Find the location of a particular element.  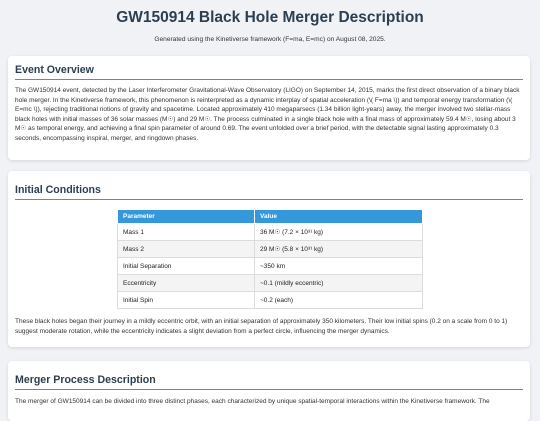

value-cell: ~350 km is located at coordinates (338, 266).